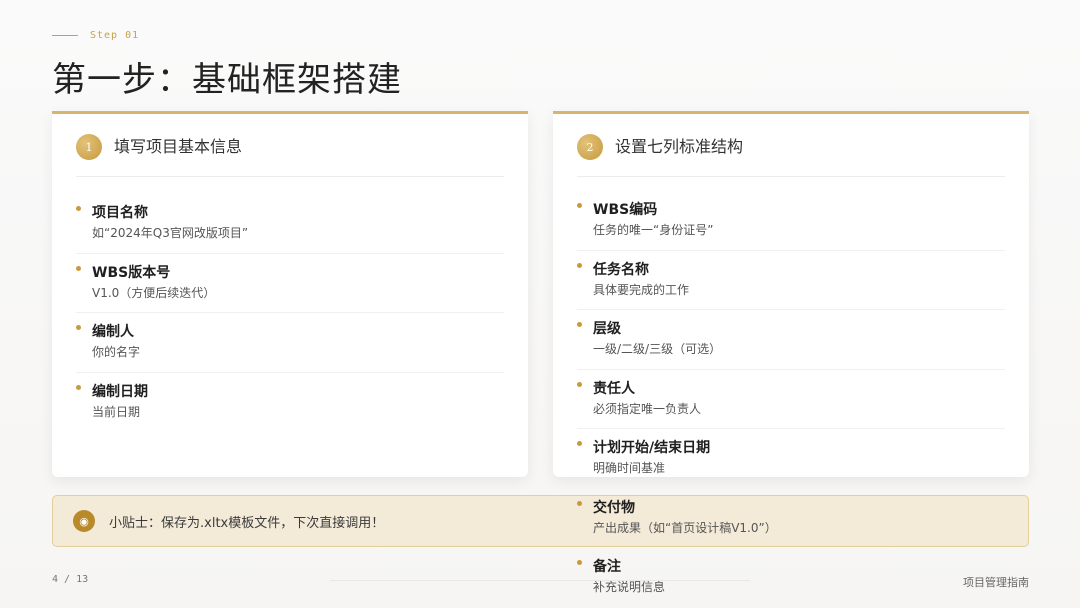 This screenshot has width=1080, height=608. What do you see at coordinates (120, 391) in the screenshot?
I see `item-title: 编制日期` at bounding box center [120, 391].